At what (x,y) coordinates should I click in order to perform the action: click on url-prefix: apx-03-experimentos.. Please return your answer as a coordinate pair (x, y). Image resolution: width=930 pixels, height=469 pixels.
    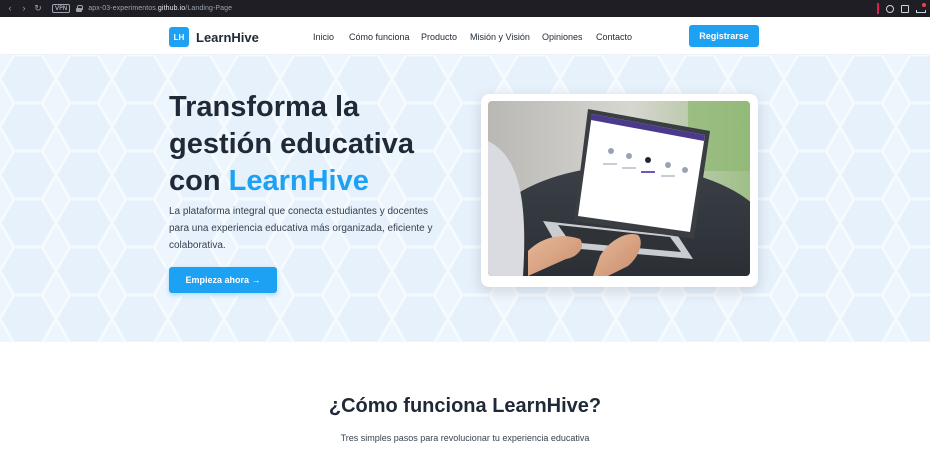
    Looking at the image, I should click on (123, 8).